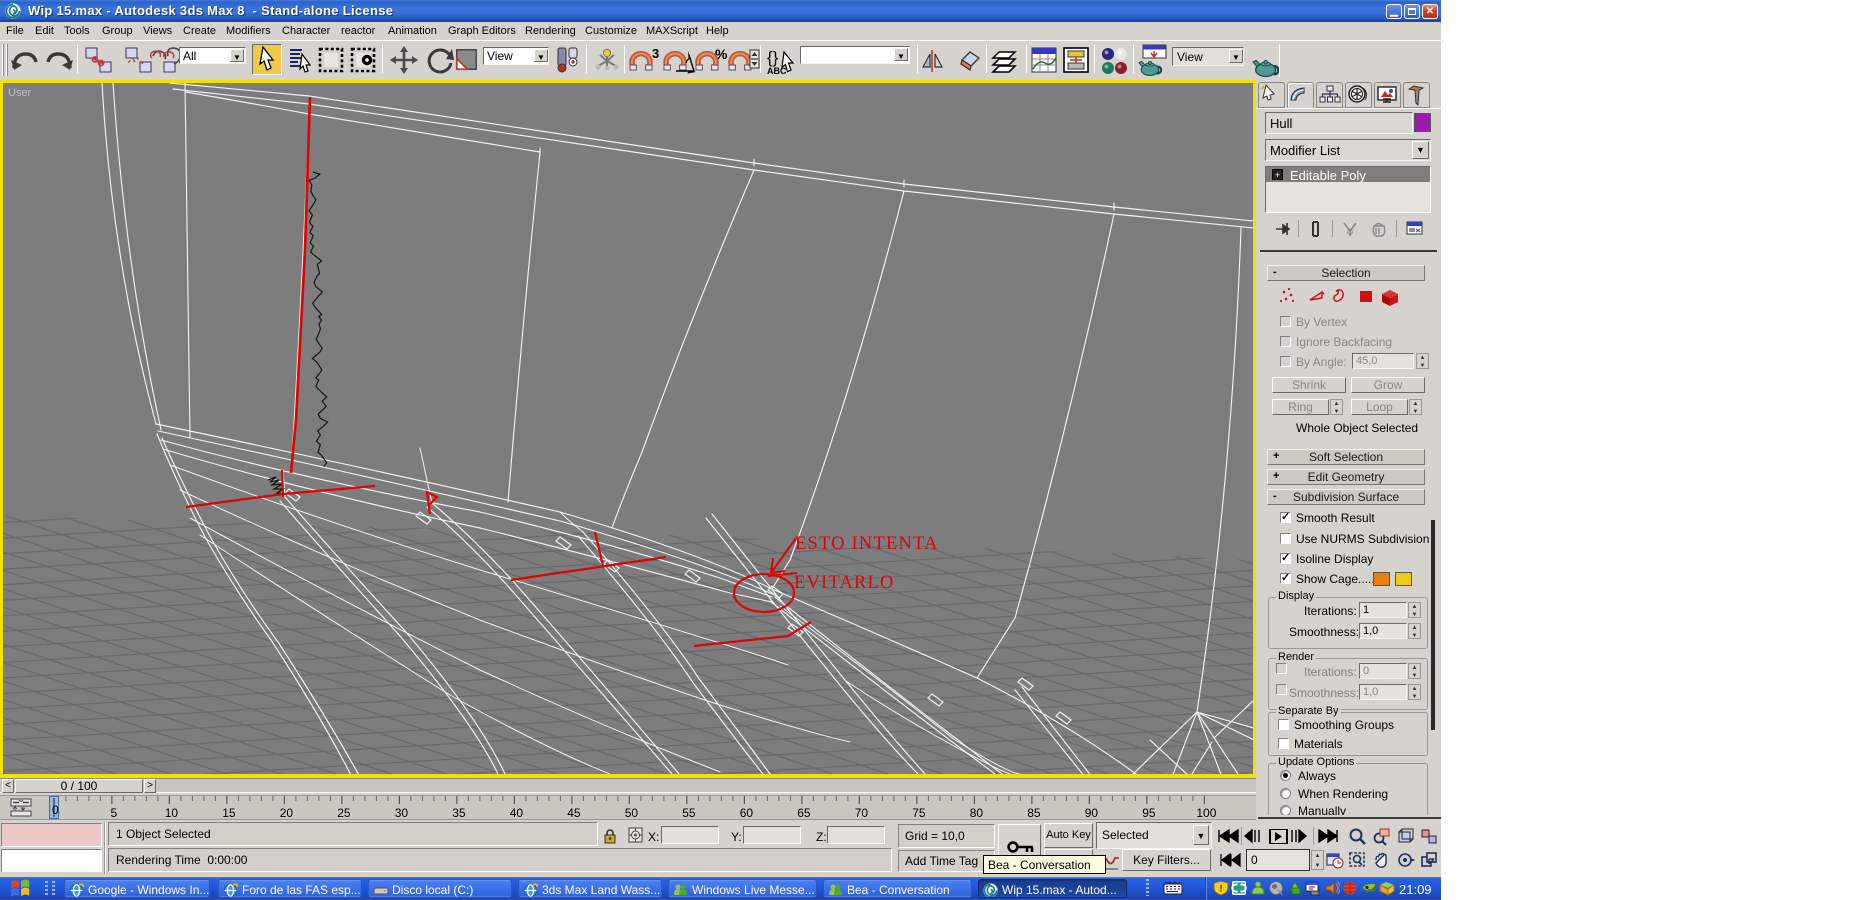 The width and height of the screenshot is (1866, 900). I want to click on svg-text: ESTO INTENTA, so click(867, 544).